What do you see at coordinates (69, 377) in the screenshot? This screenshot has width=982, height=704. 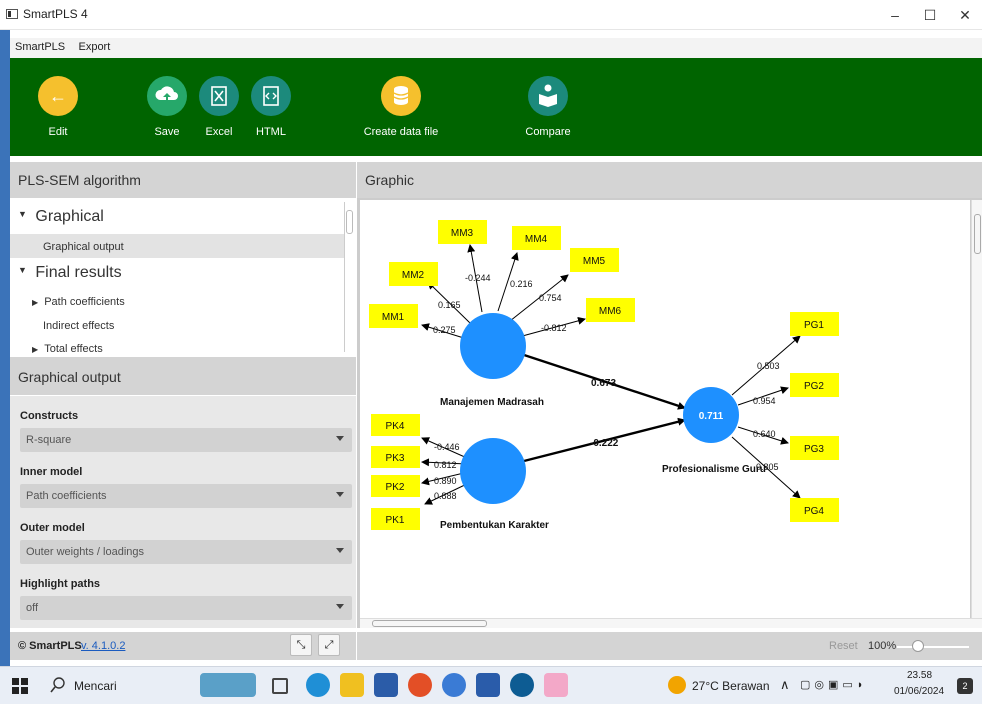 I see `graphical-output-title: Graphical output` at bounding box center [69, 377].